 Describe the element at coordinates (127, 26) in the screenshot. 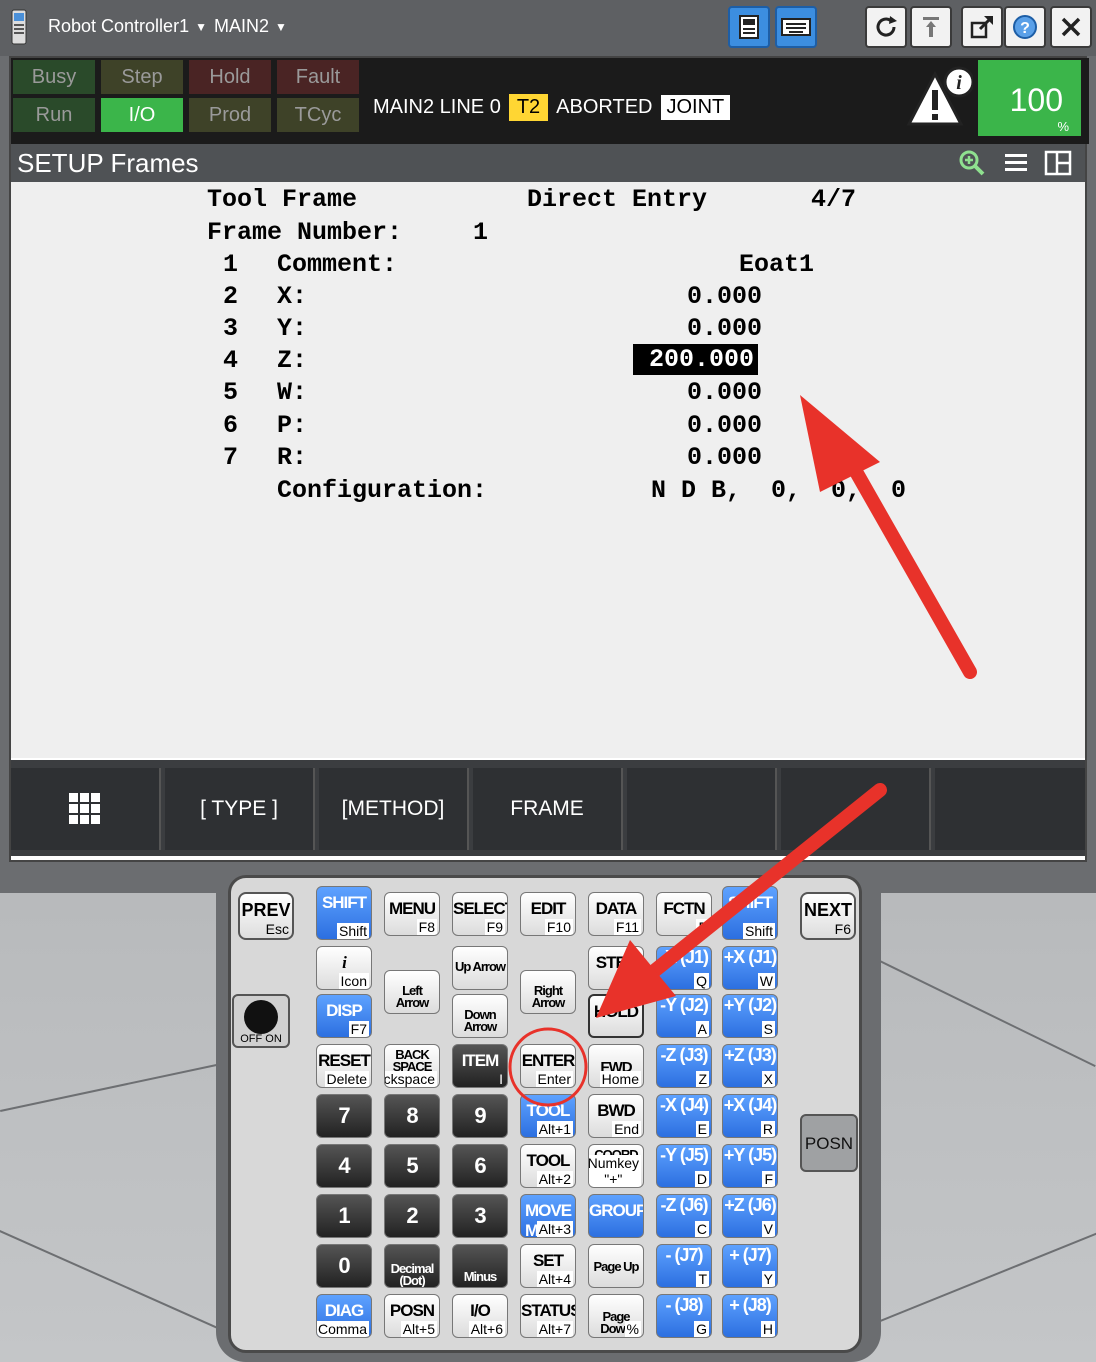

I see `controller-selector: Robot Controller1 ▼` at that location.